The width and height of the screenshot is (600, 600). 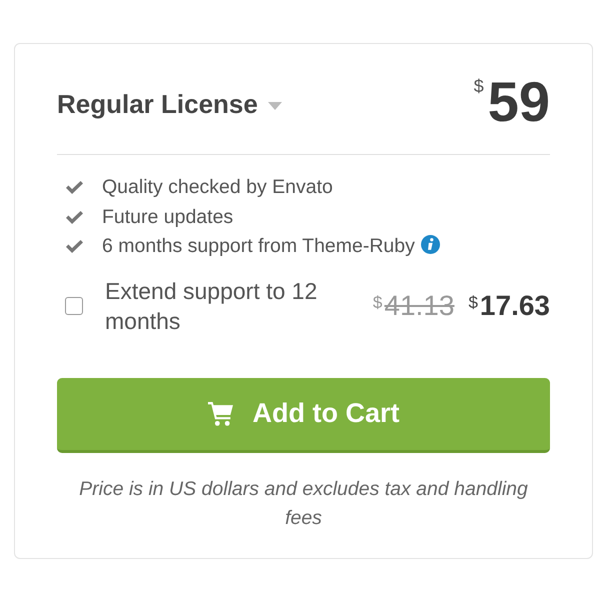 What do you see at coordinates (519, 102) in the screenshot?
I see `price-amount: 59` at bounding box center [519, 102].